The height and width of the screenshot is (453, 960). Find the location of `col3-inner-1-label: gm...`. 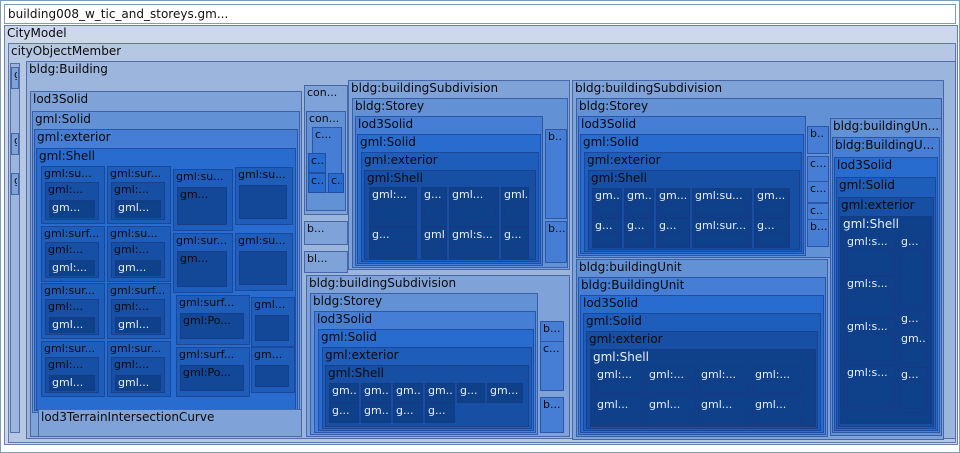

col3-inner-1-label: gm... is located at coordinates (194, 258).